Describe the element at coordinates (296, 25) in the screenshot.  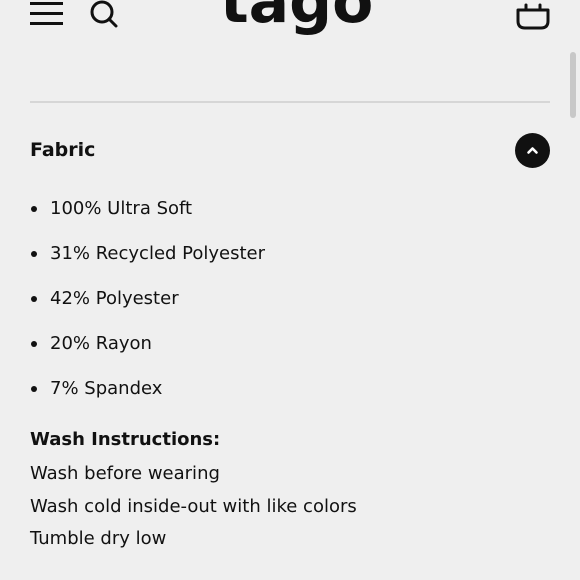
I see `brand-logo: tago` at that location.